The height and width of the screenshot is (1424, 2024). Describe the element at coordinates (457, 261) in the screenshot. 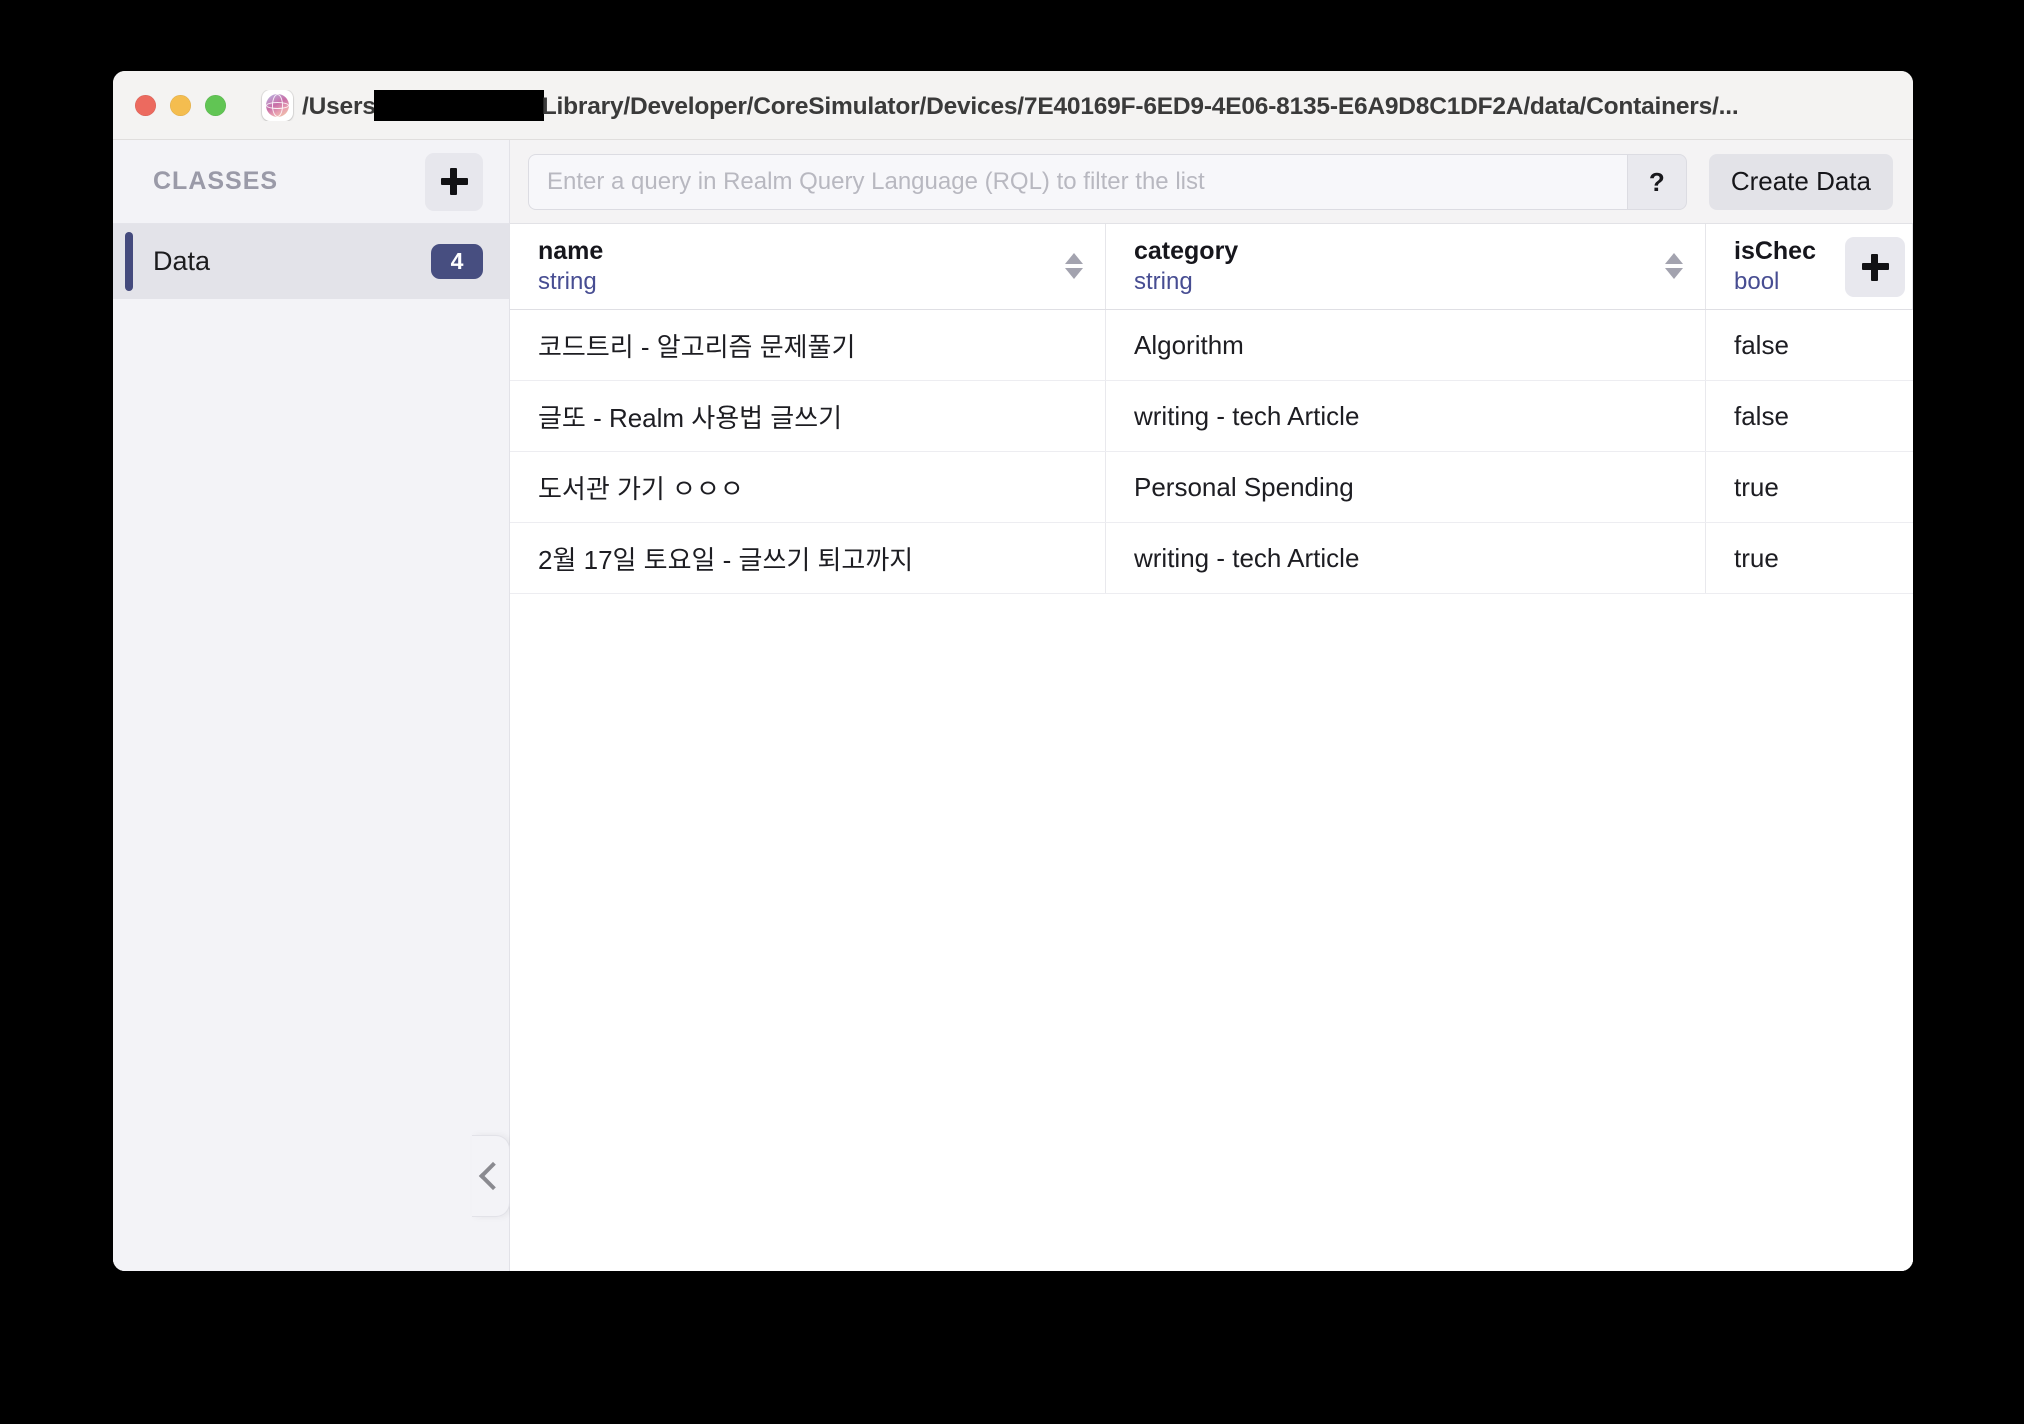

I see `class-item-count-badge: 4` at that location.